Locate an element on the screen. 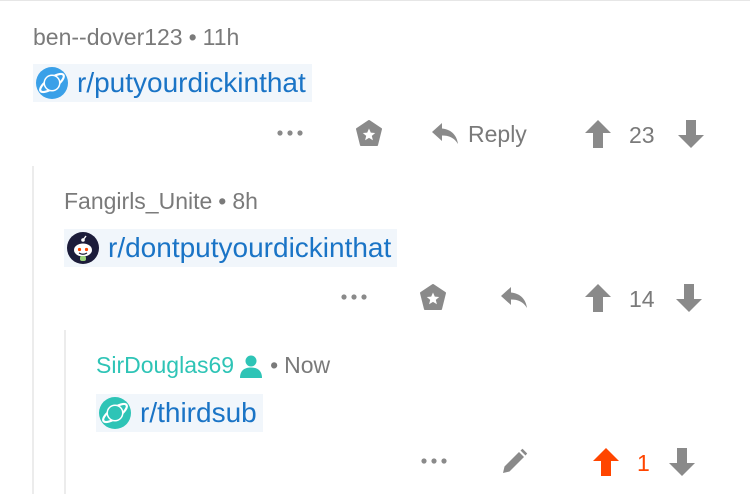 The image size is (750, 494). subreddit-link: r/dontputyourdickinthat is located at coordinates (231, 248).